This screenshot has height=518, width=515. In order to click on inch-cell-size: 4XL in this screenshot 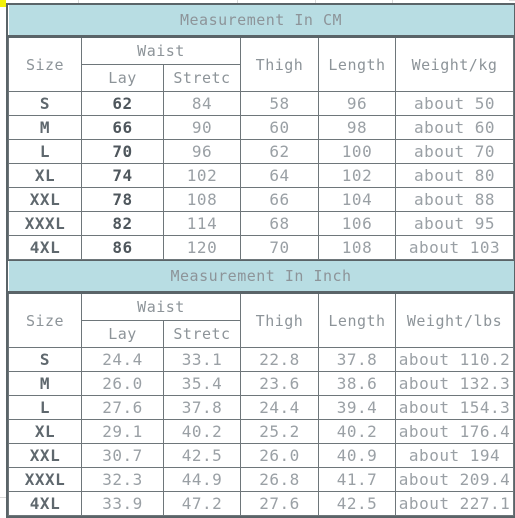, I will do `click(45, 503)`.